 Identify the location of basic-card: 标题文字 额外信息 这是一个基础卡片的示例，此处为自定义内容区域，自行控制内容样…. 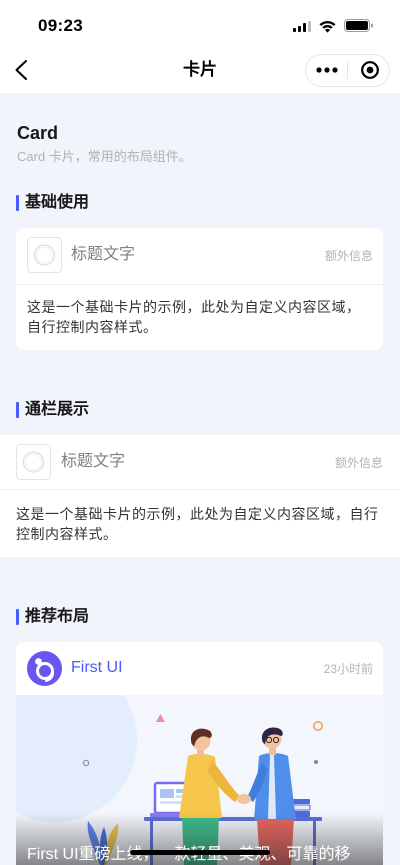
(199, 289).